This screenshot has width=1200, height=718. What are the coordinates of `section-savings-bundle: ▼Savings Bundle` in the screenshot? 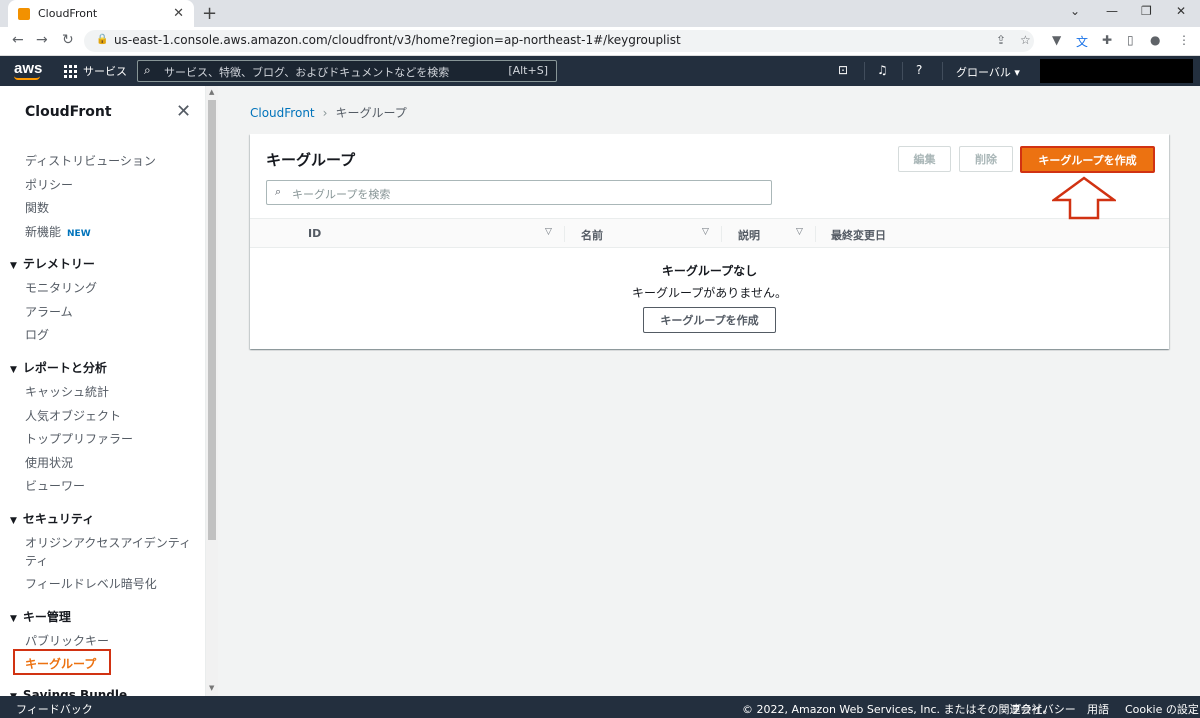 It's located at (68, 692).